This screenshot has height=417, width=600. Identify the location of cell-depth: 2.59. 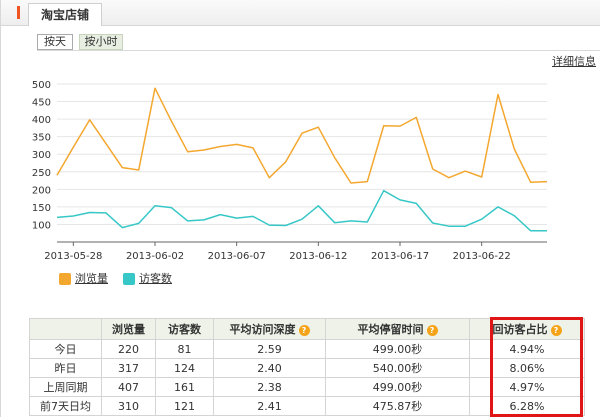
(269, 349).